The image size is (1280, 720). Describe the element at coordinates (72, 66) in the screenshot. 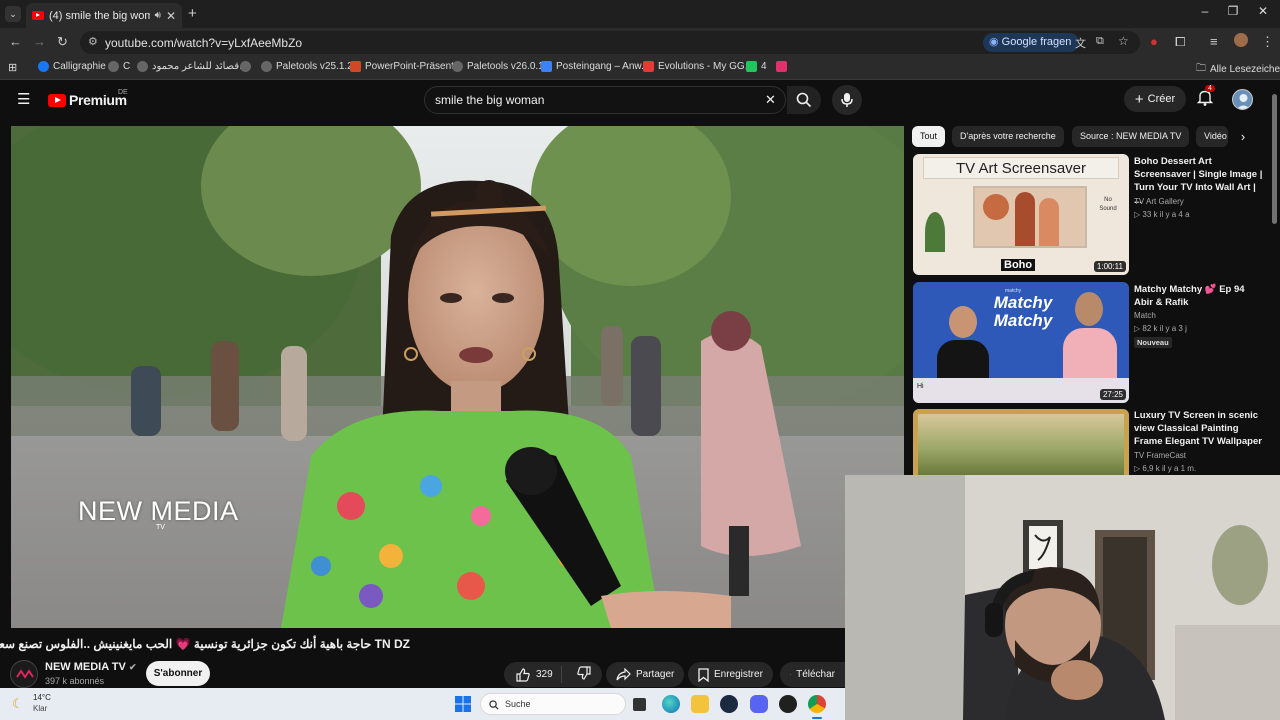

I see `bookmark-0: Calligraphie` at that location.